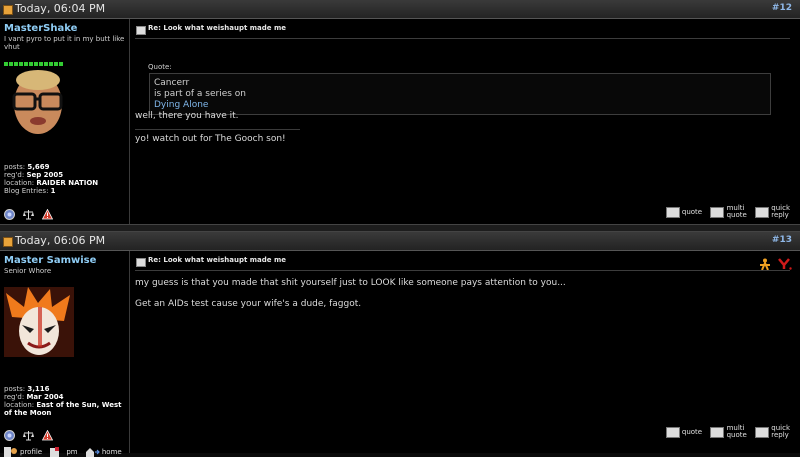  I want to click on post-separator, so click(400, 228).